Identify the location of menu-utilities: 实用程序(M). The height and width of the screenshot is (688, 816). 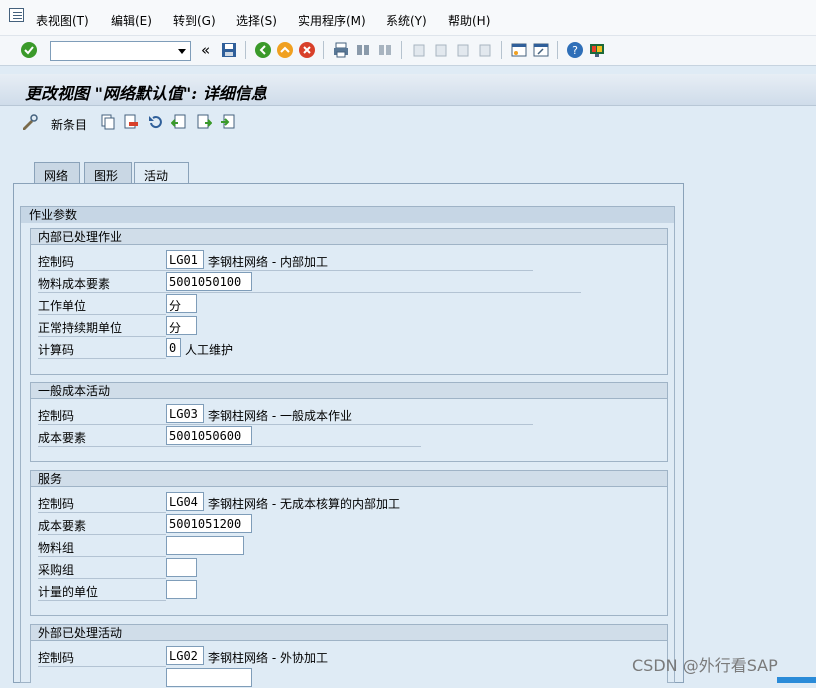
(332, 20).